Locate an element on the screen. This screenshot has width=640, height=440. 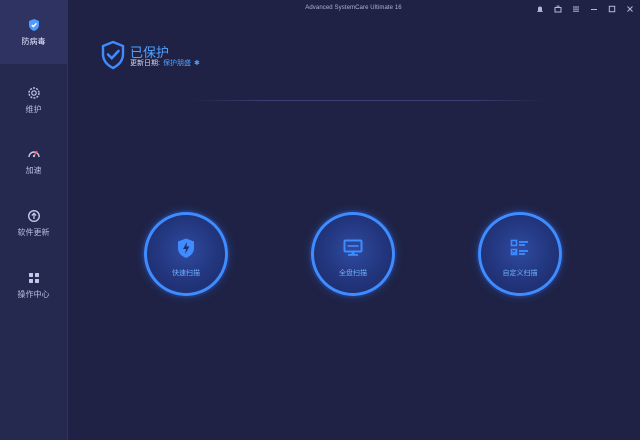
quick-scan-button: 快速扫描 is located at coordinates (186, 254).